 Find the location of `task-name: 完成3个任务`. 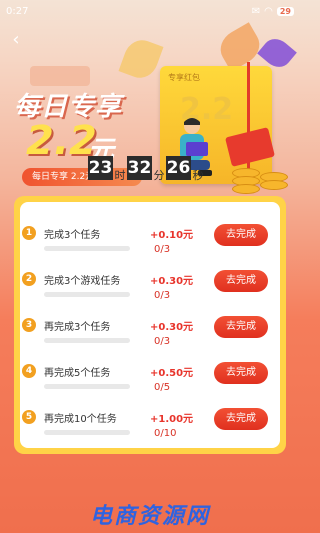

task-name: 完成3个任务 is located at coordinates (72, 235).